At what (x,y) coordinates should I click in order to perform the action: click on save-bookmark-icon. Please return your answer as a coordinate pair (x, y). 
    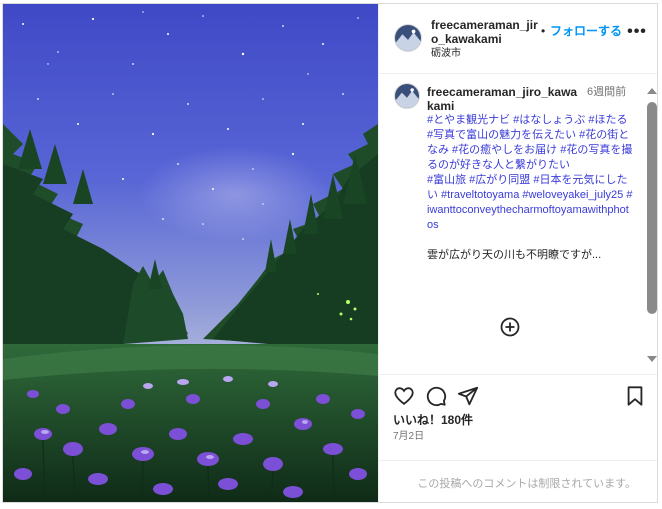
    Looking at the image, I should click on (635, 396).